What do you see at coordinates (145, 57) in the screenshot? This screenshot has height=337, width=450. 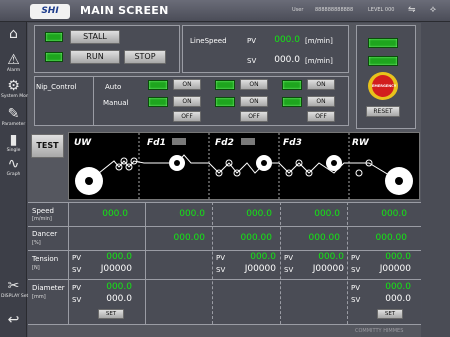 I see `stop-button: STOP` at bounding box center [145, 57].